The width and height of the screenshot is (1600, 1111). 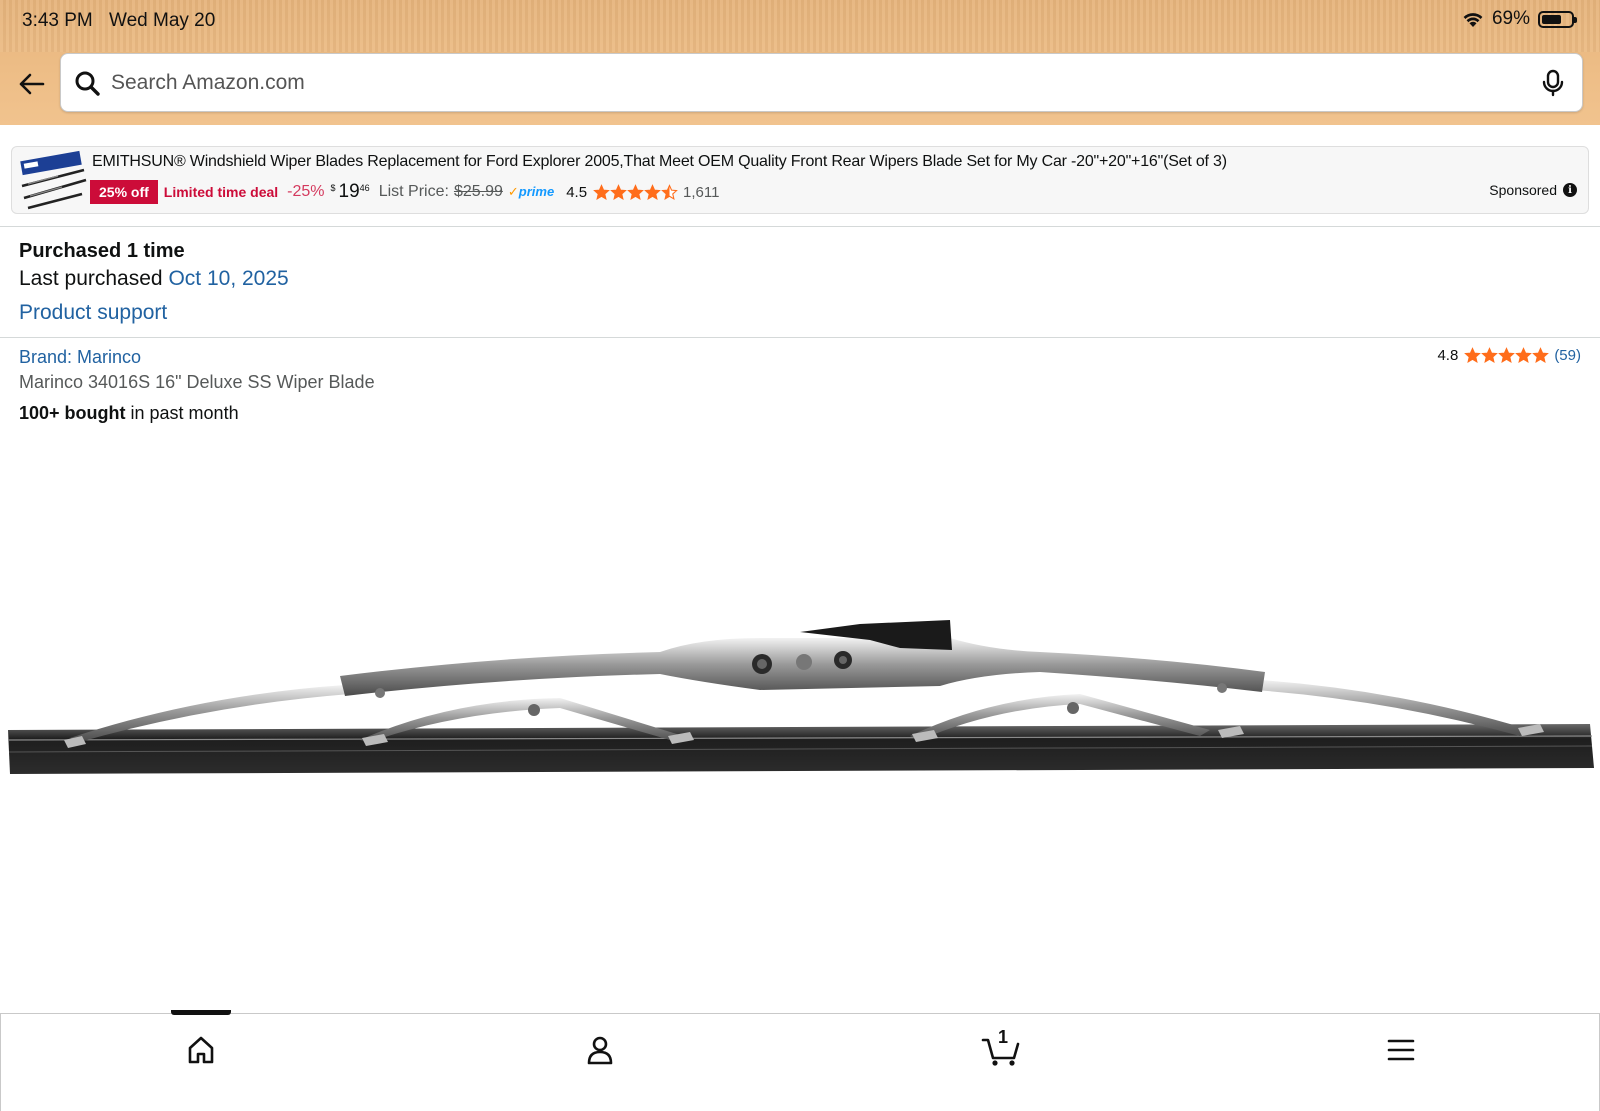 What do you see at coordinates (1473, 19) in the screenshot?
I see `wifi-icon` at bounding box center [1473, 19].